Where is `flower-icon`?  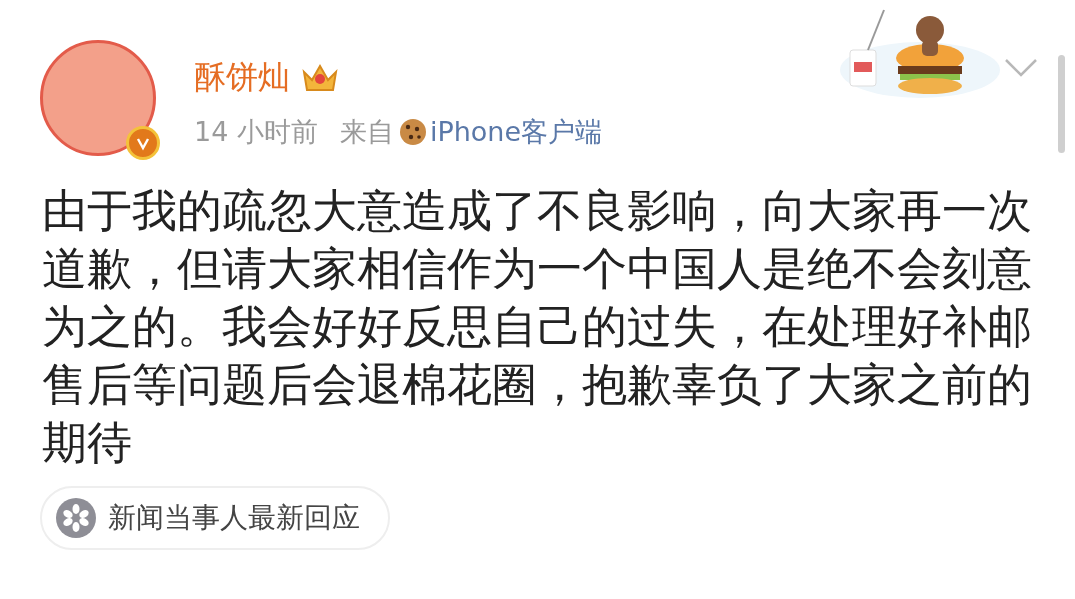
flower-icon is located at coordinates (76, 518).